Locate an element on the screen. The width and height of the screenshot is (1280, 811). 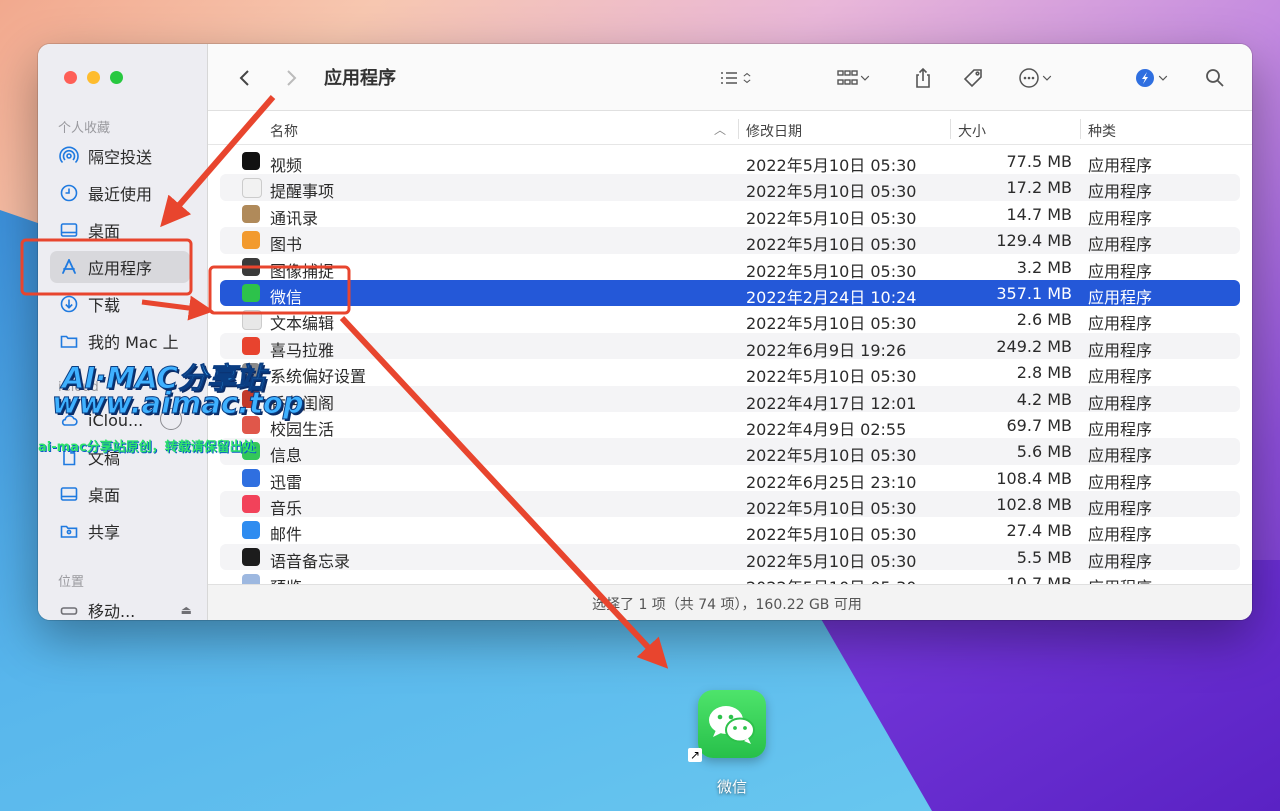
table-row: 预览 2022年5月10日 05:30 10.7 MB 应用程序 is located at coordinates (730, 577).